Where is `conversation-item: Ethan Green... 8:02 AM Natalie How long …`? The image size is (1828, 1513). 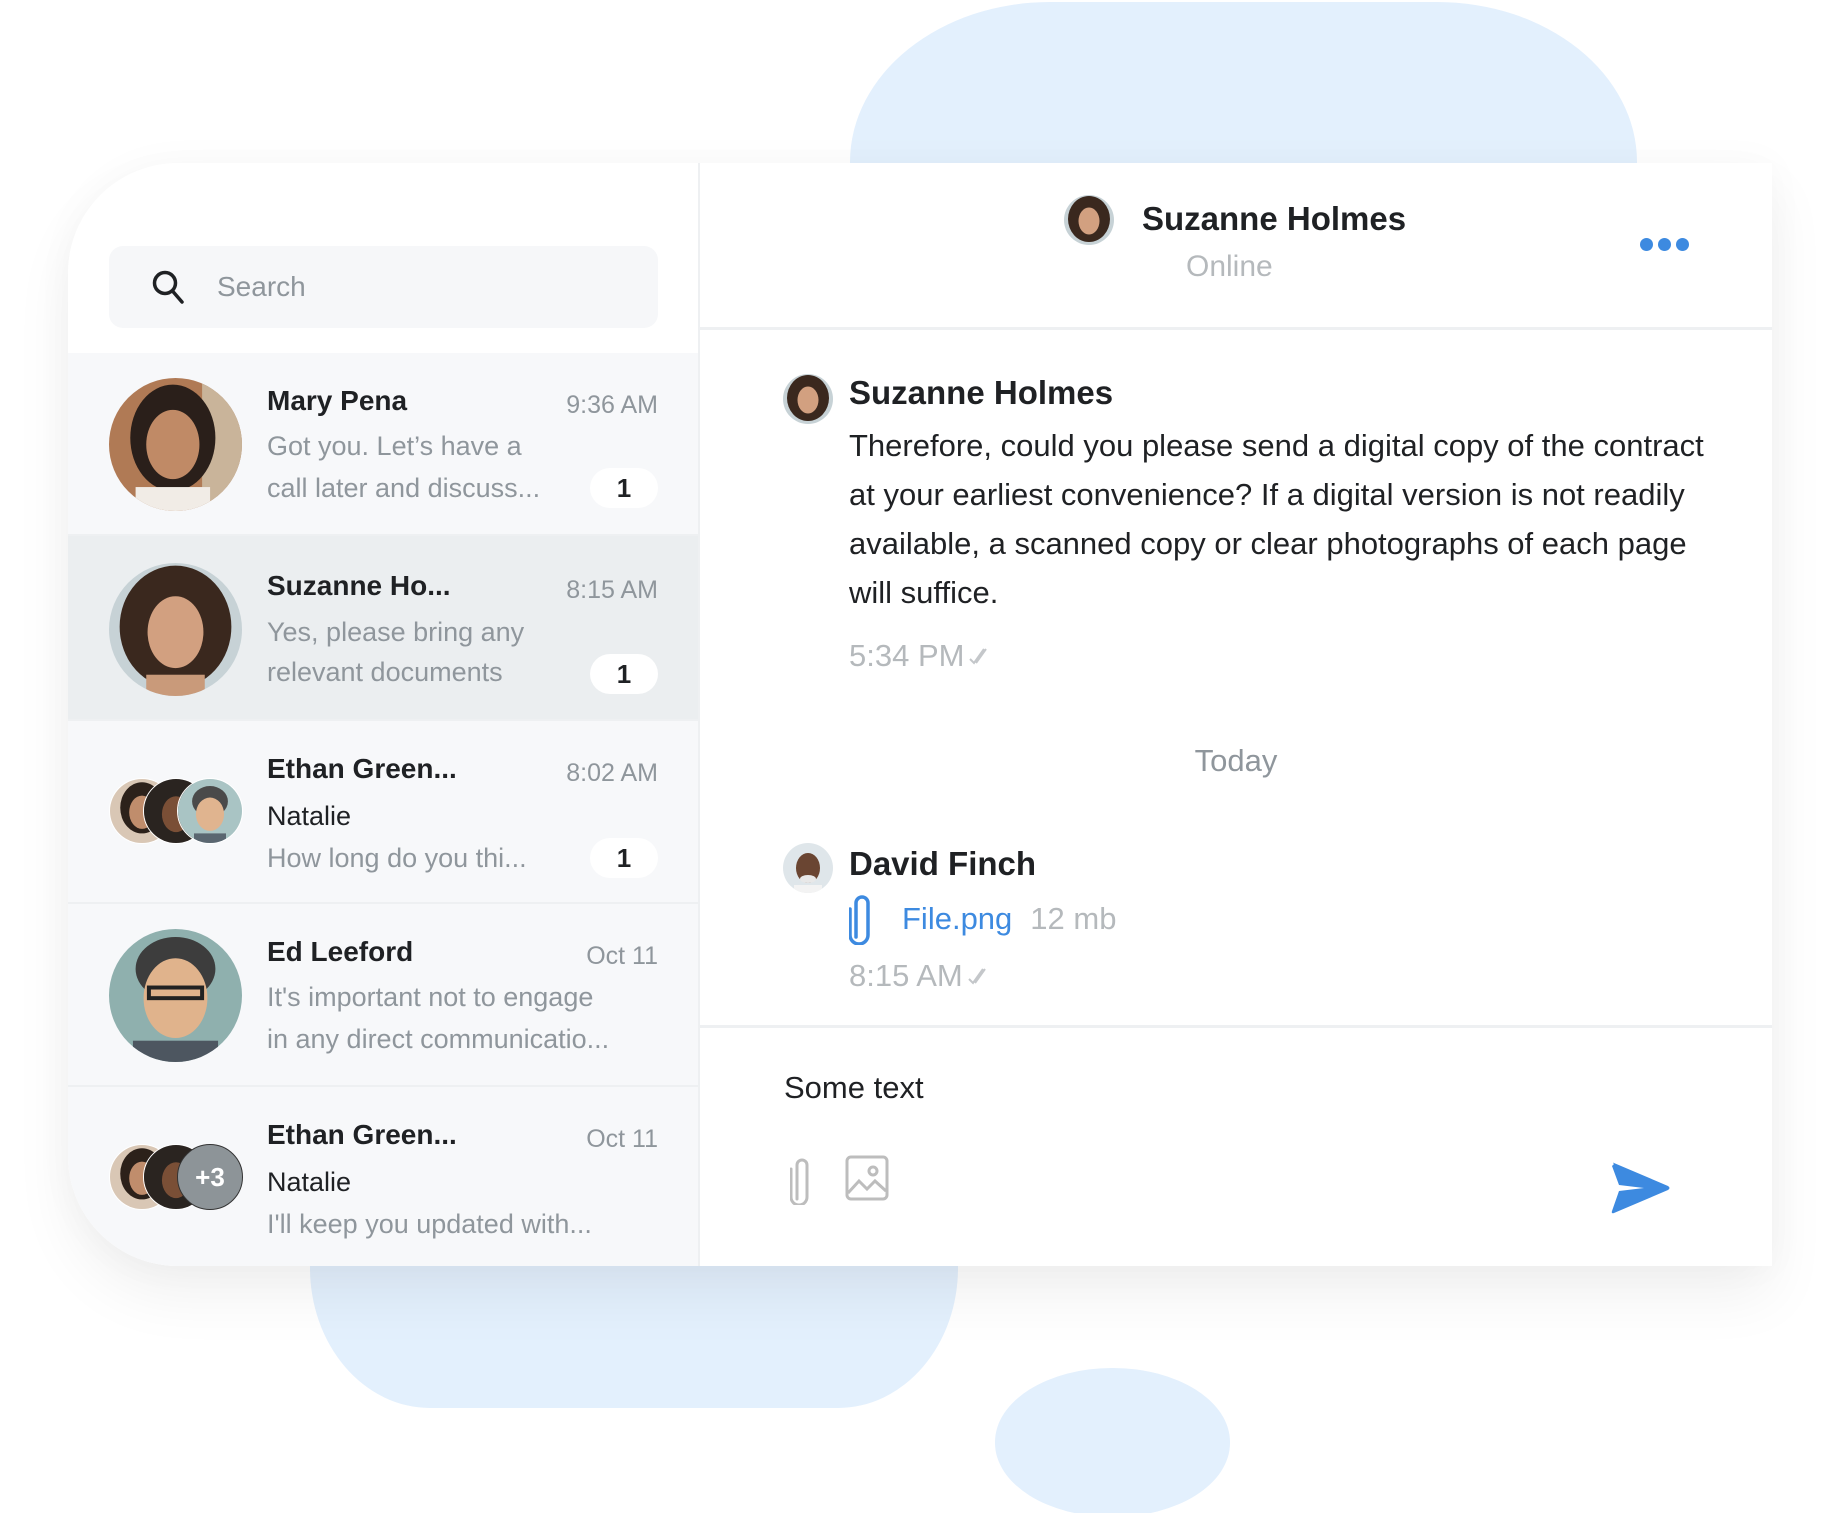
conversation-item: Ethan Green... 8:02 AM Natalie How long … is located at coordinates (383, 812).